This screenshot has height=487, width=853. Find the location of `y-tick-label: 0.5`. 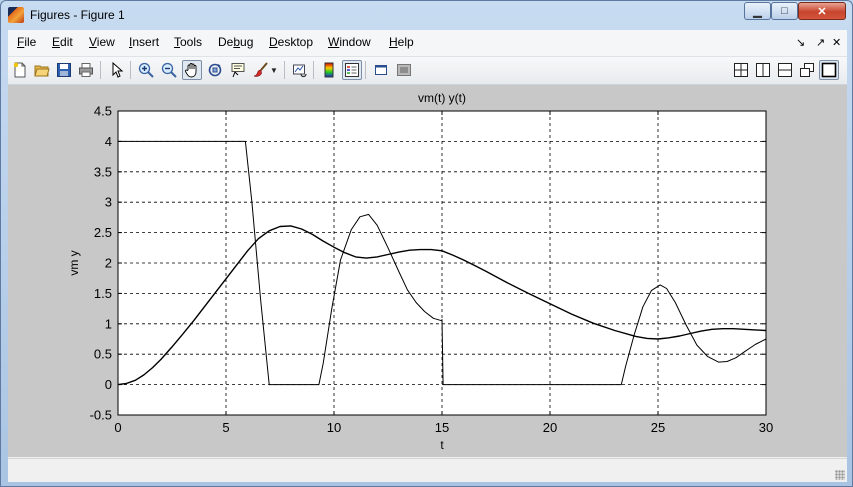

y-tick-label: 0.5 is located at coordinates (103, 354).